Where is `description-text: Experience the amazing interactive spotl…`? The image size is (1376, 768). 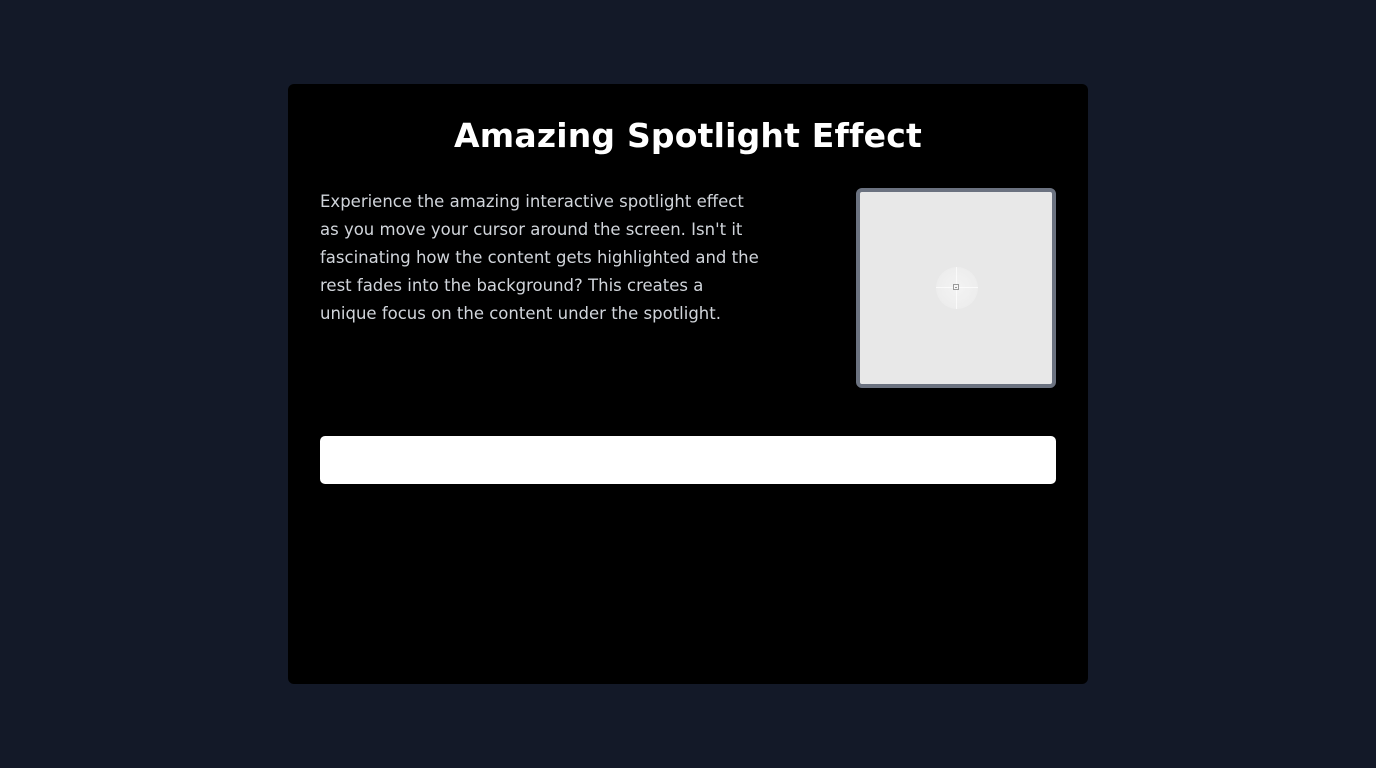
description-text: Experience the amazing interactive spotl… is located at coordinates (539, 257).